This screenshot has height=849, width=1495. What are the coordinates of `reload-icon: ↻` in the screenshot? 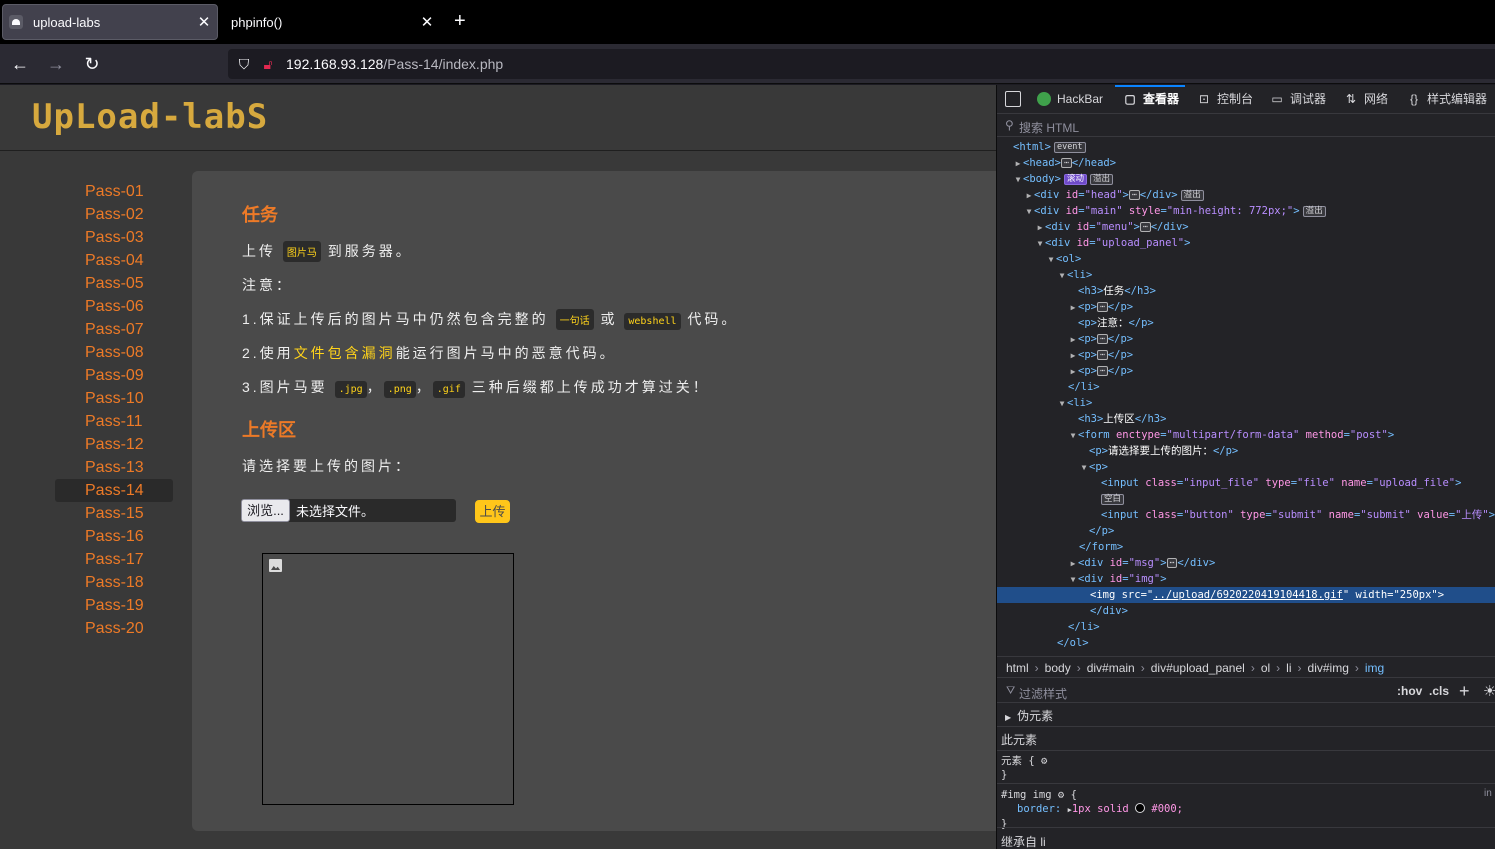 It's located at (92, 64).